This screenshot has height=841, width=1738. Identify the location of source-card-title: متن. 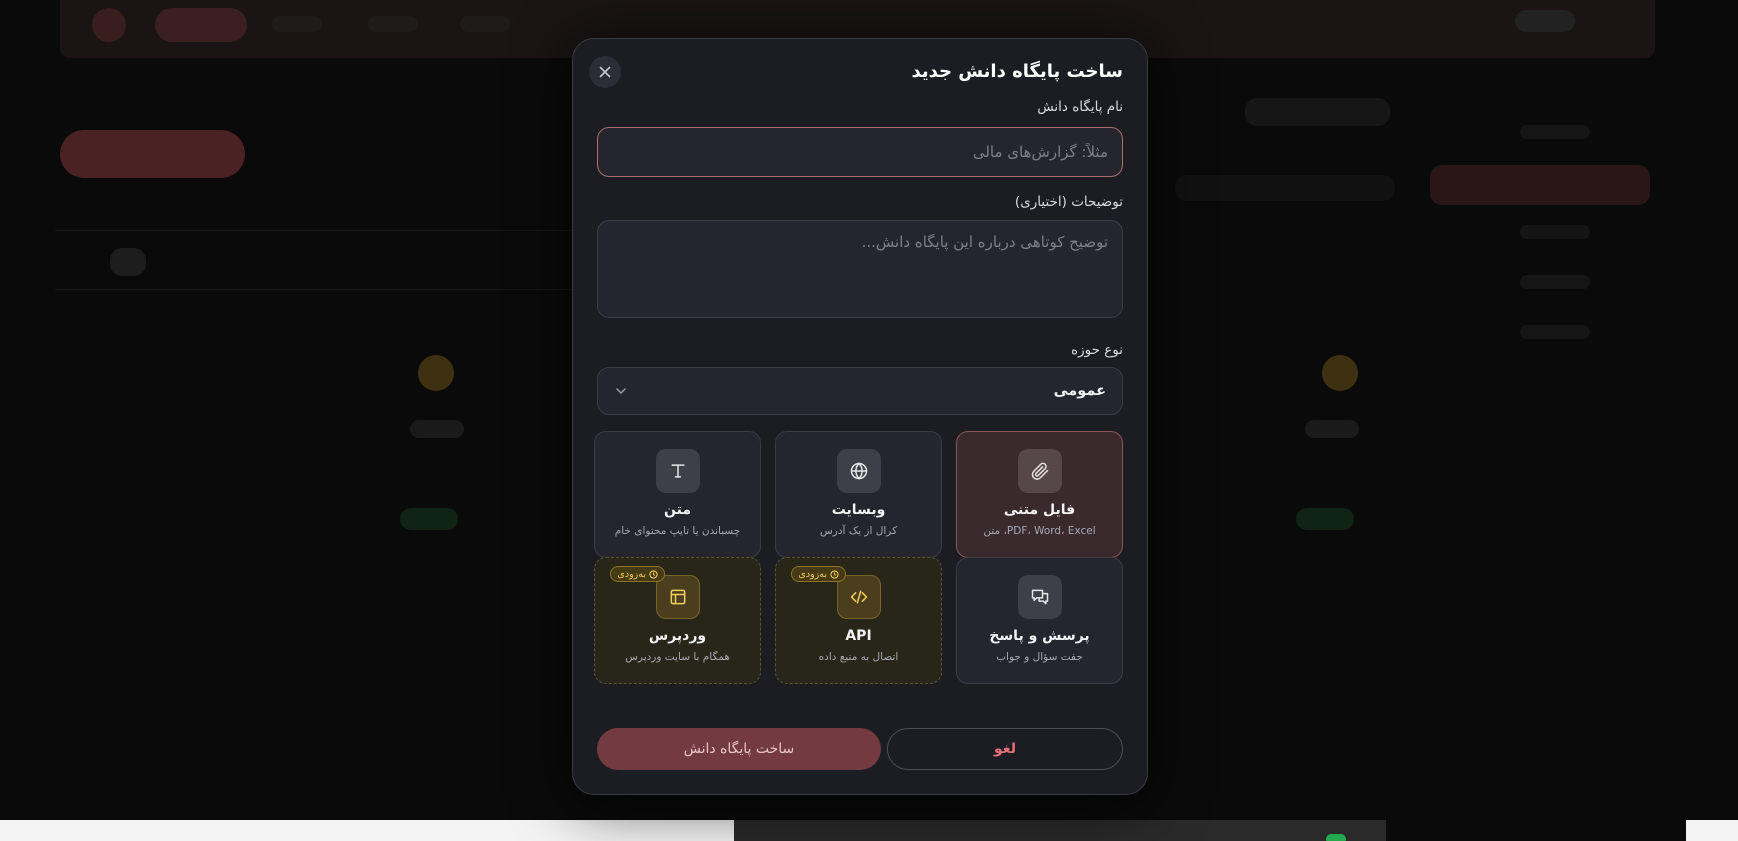
(677, 510).